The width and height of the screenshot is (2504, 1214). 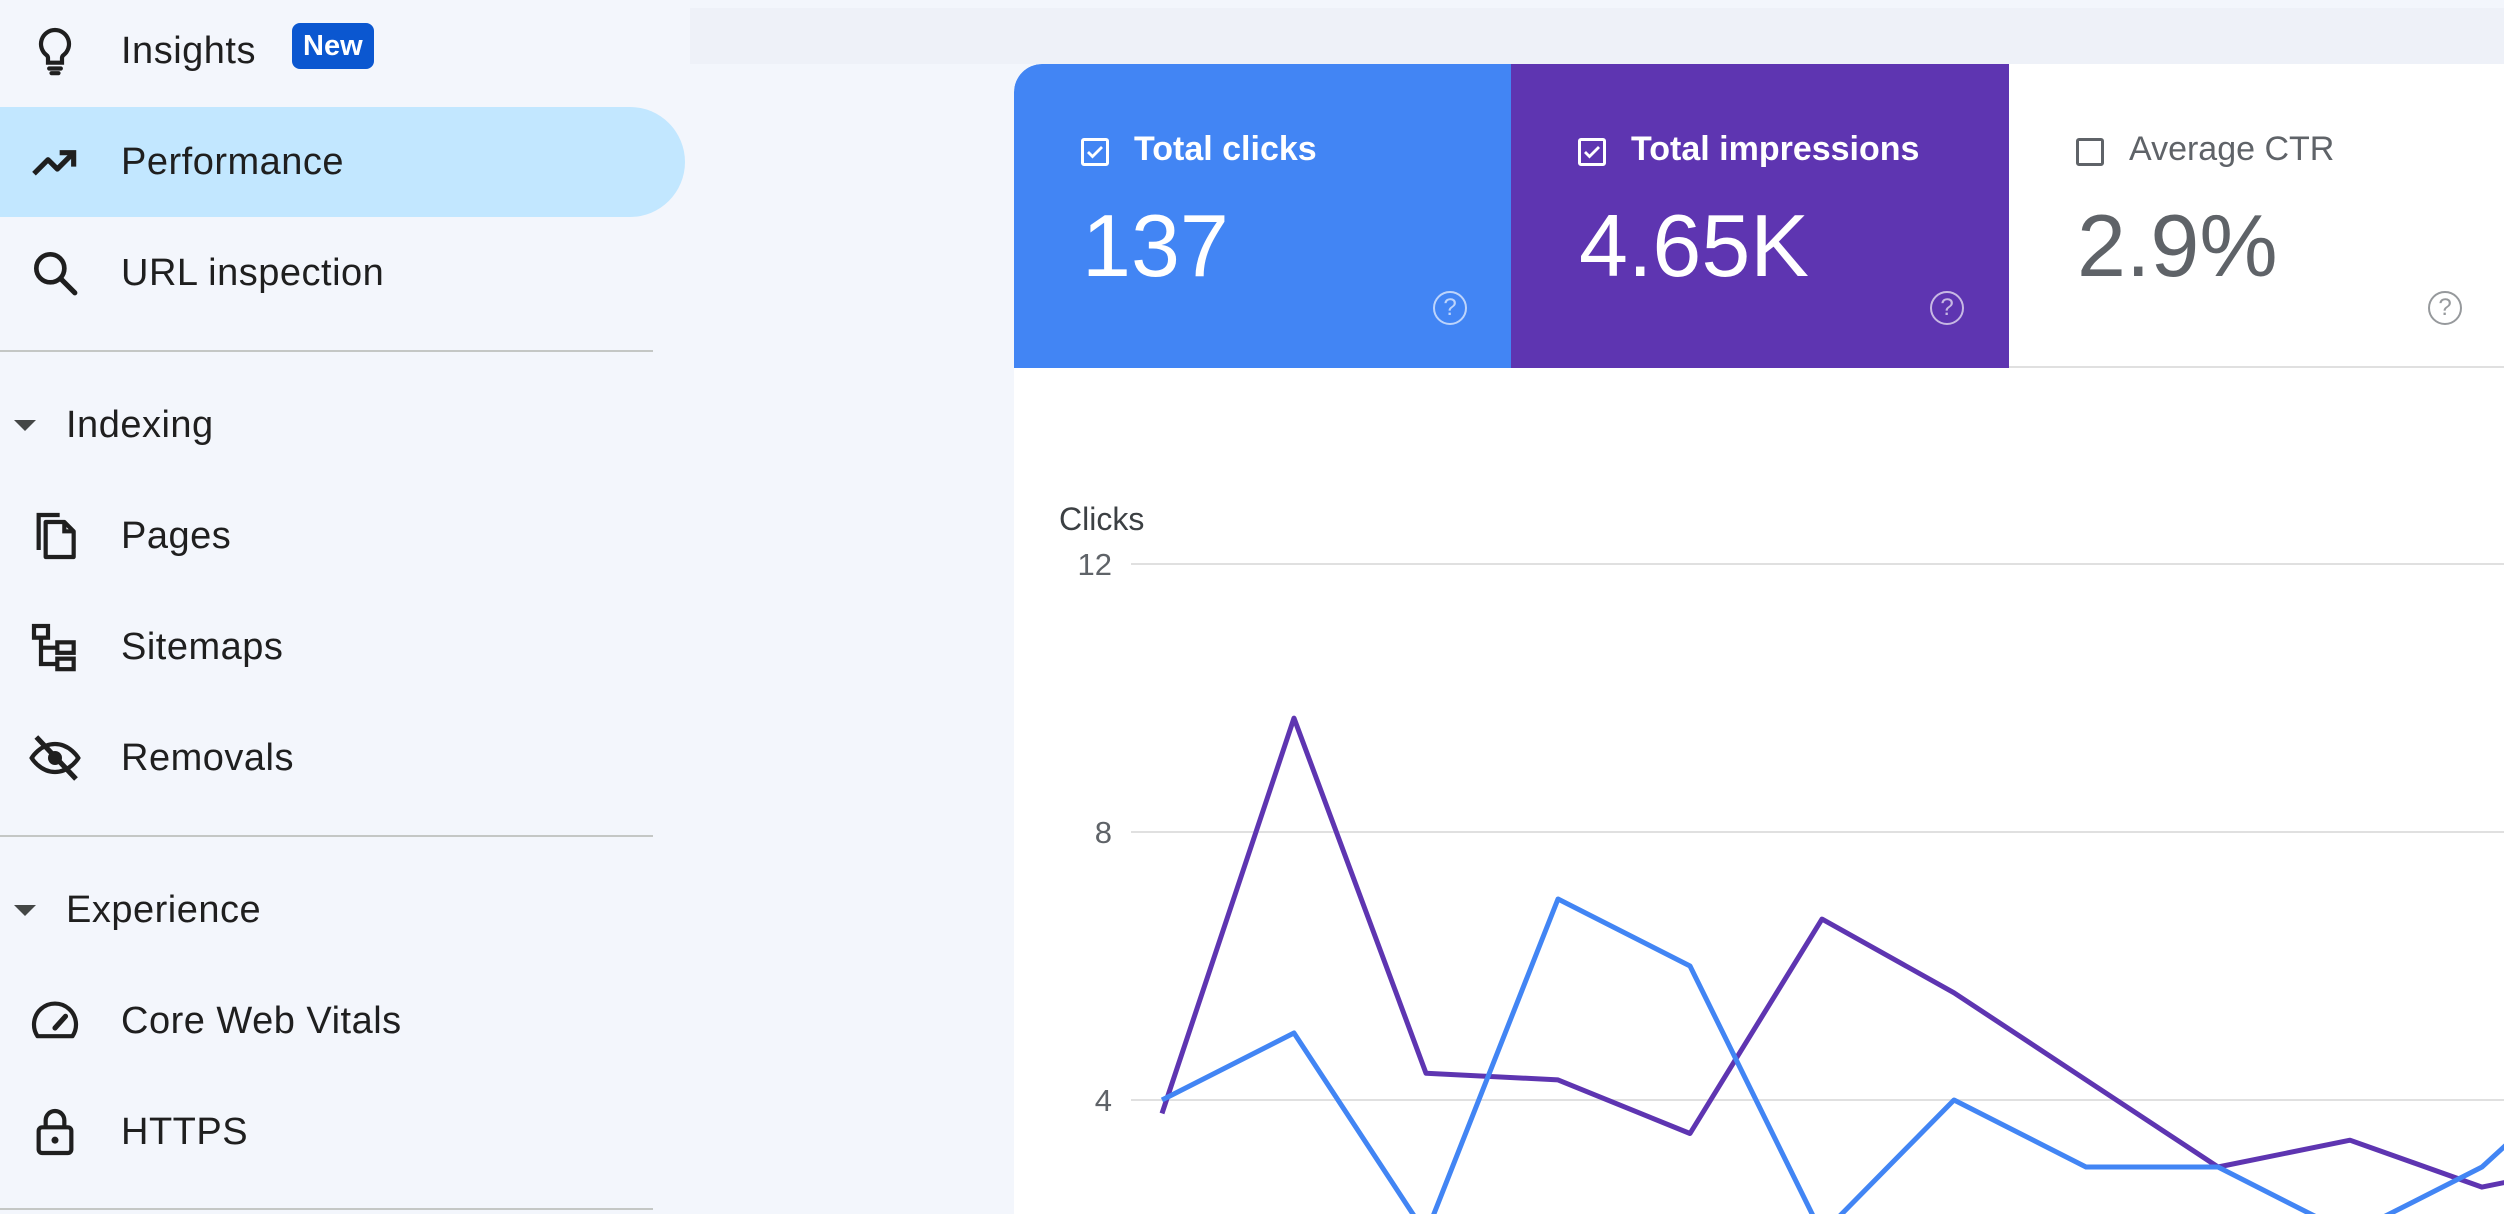 I want to click on pages-icon, so click(x=56, y=536).